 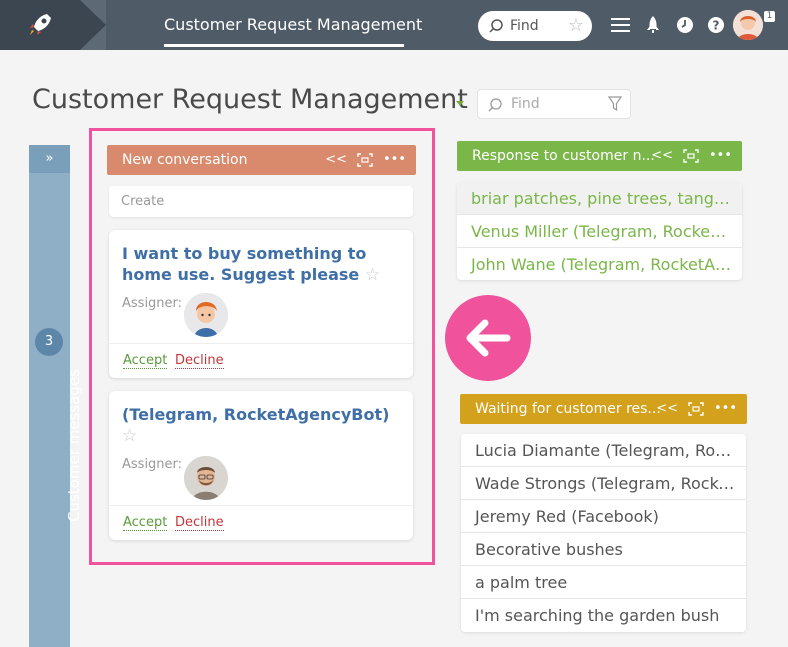 What do you see at coordinates (769, 16) in the screenshot?
I see `notification-badge: 1` at bounding box center [769, 16].